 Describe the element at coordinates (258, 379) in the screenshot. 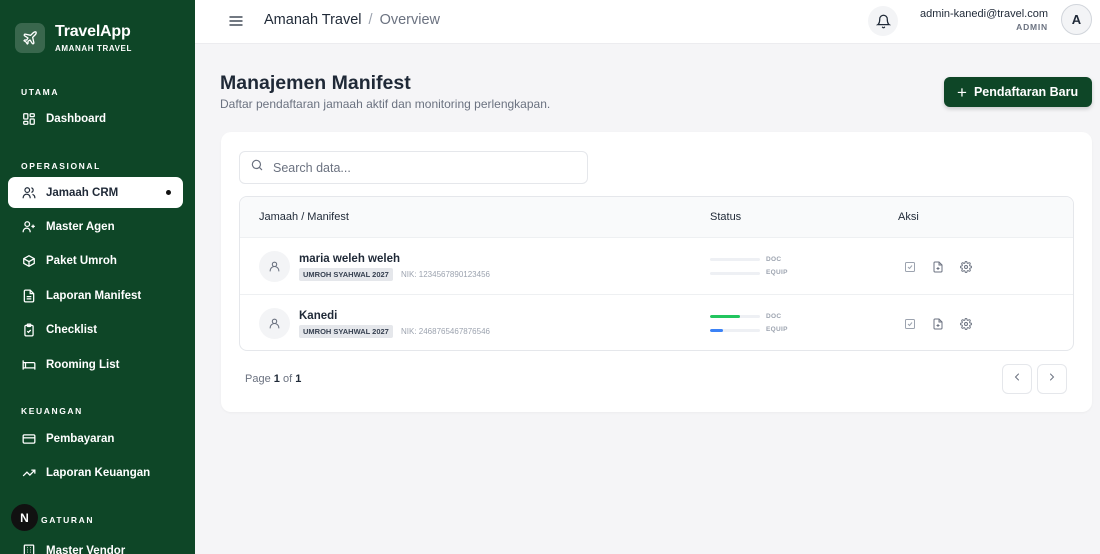

I see `pagination-prefix: Page` at that location.